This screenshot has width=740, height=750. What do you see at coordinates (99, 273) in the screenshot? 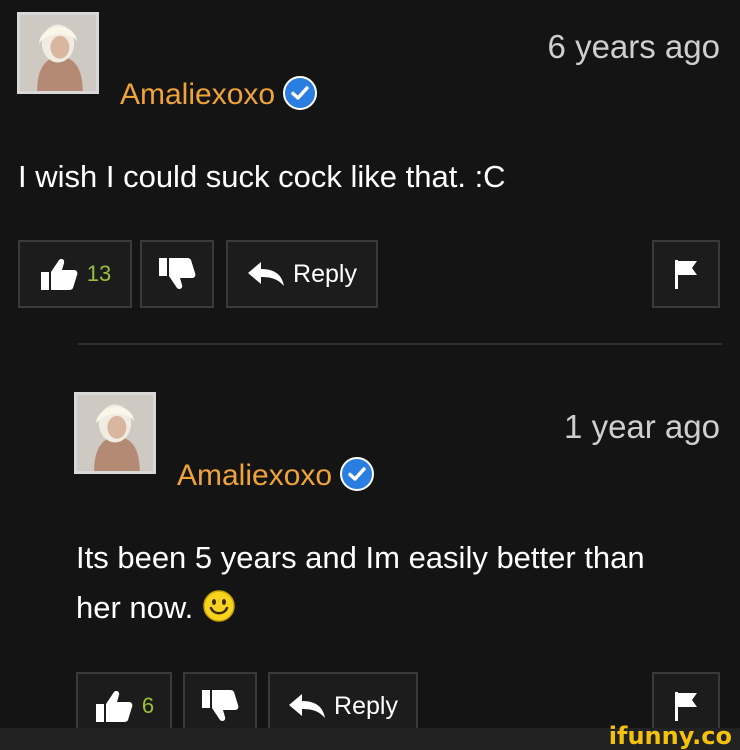
I see `like-count: 13` at bounding box center [99, 273].